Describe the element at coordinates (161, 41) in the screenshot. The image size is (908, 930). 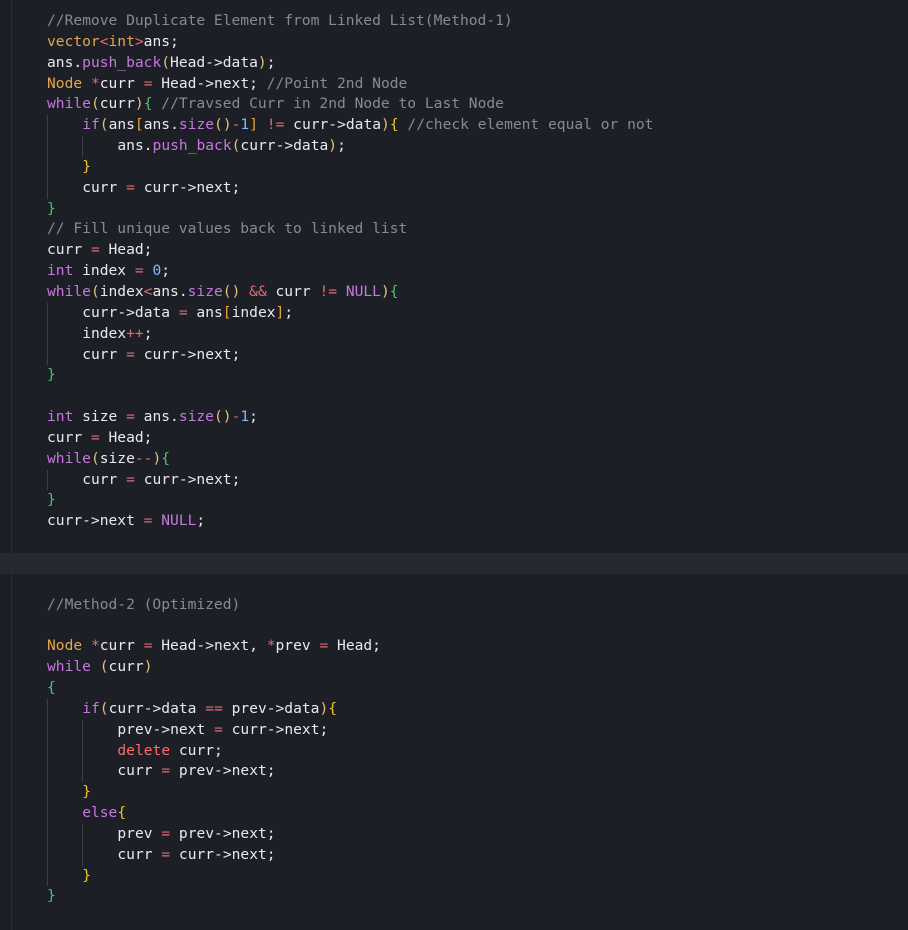
I see `code-token: ans;` at that location.